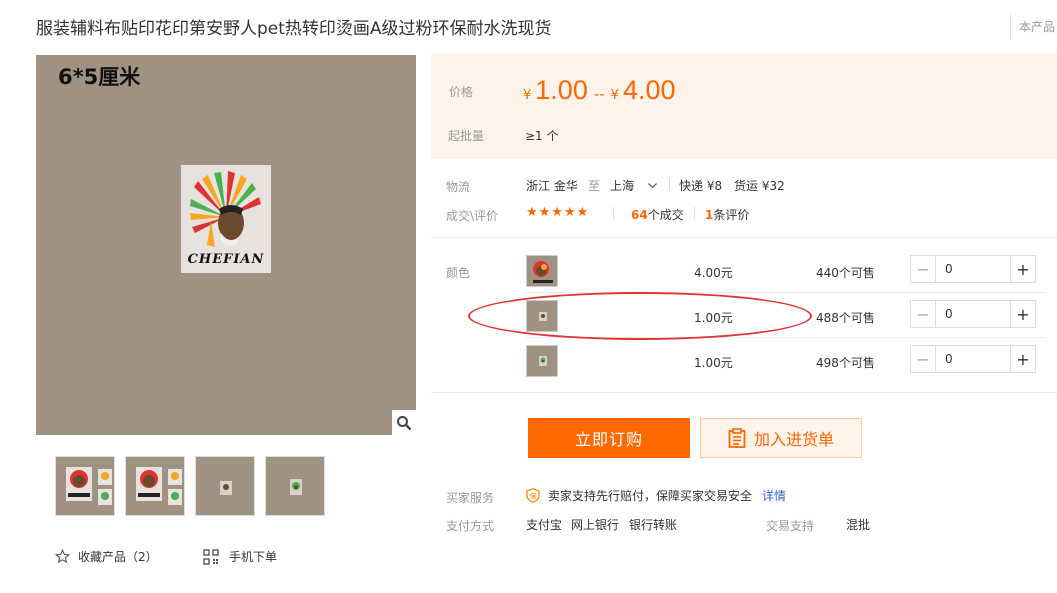  I want to click on mobile-order-button: 手机下单, so click(240, 556).